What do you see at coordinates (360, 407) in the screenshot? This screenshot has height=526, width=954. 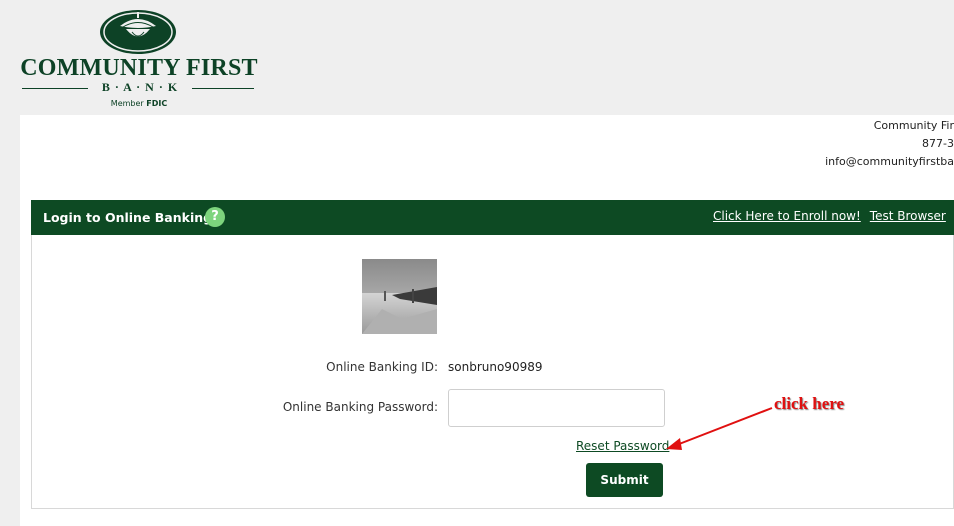 I see `password-label: Online Banking Password:` at bounding box center [360, 407].